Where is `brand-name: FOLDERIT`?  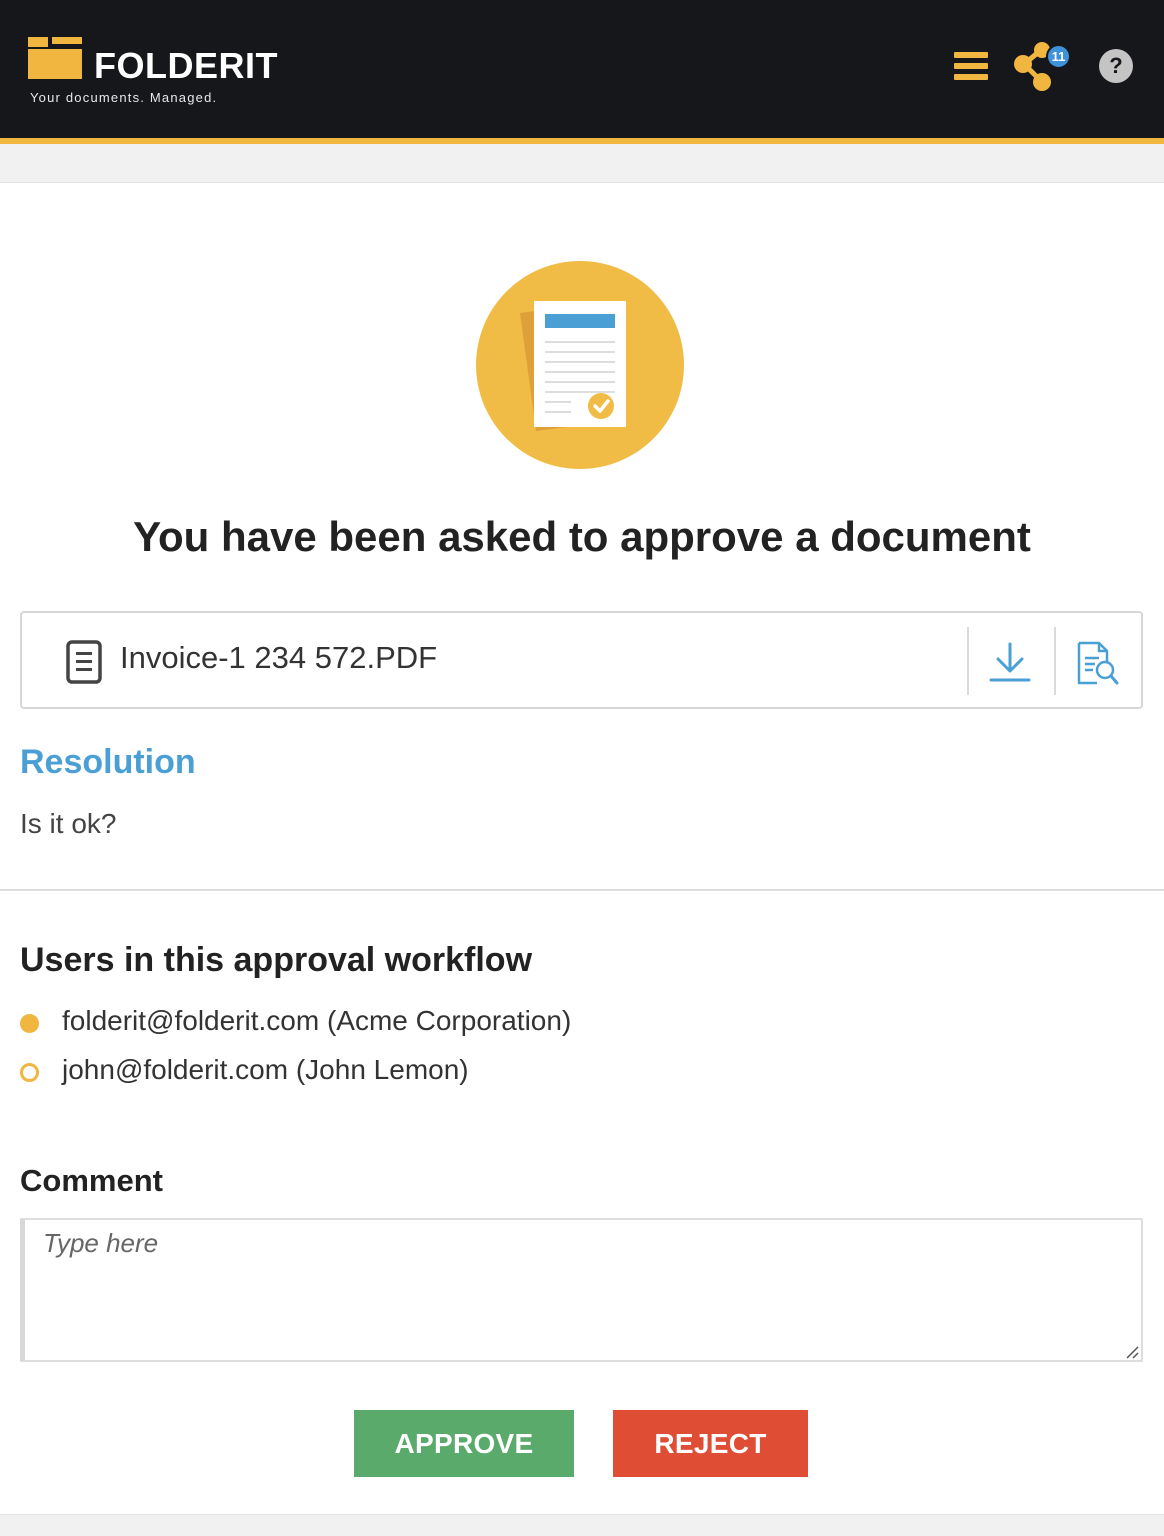 brand-name: FOLDERIT is located at coordinates (186, 65).